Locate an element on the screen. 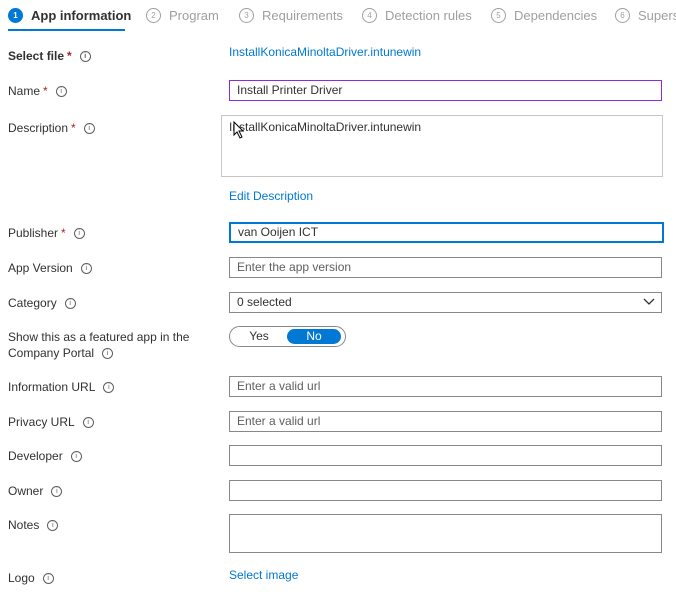  step-number: 4 is located at coordinates (369, 15).